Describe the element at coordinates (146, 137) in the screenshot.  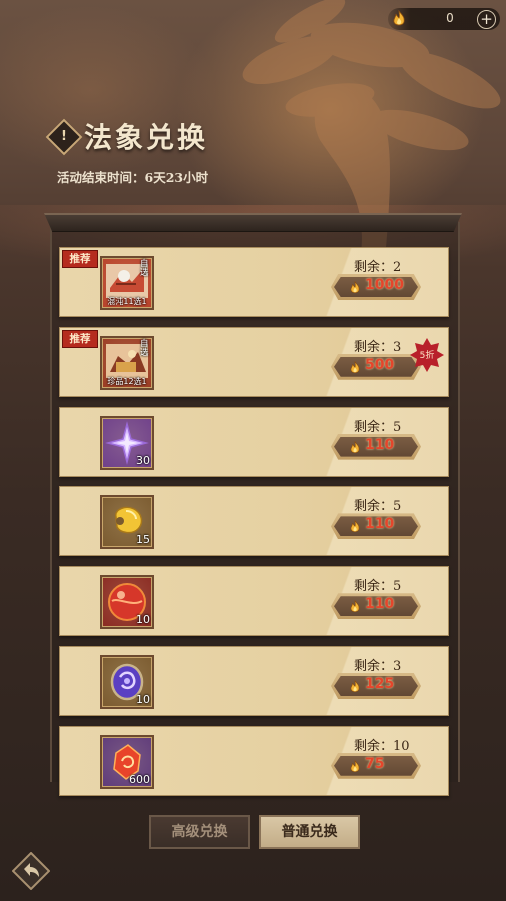
I see `page-title: 法象兑换` at that location.